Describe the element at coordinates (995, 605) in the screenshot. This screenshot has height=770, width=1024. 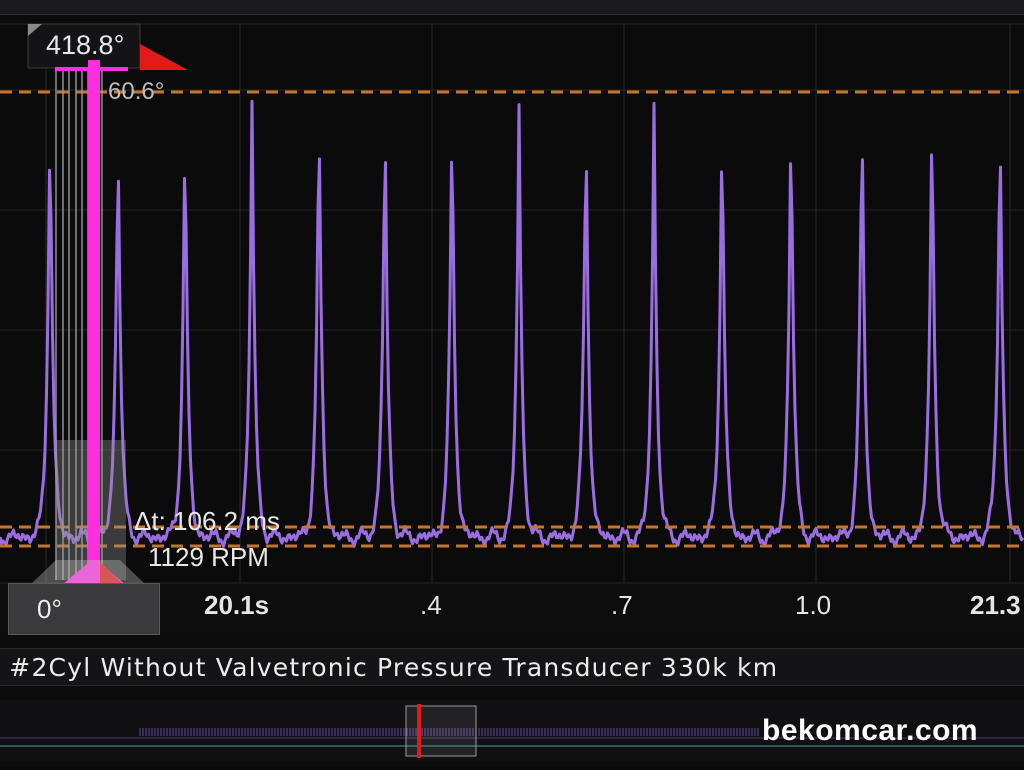
I see `x-tick-label: 21.3` at that location.